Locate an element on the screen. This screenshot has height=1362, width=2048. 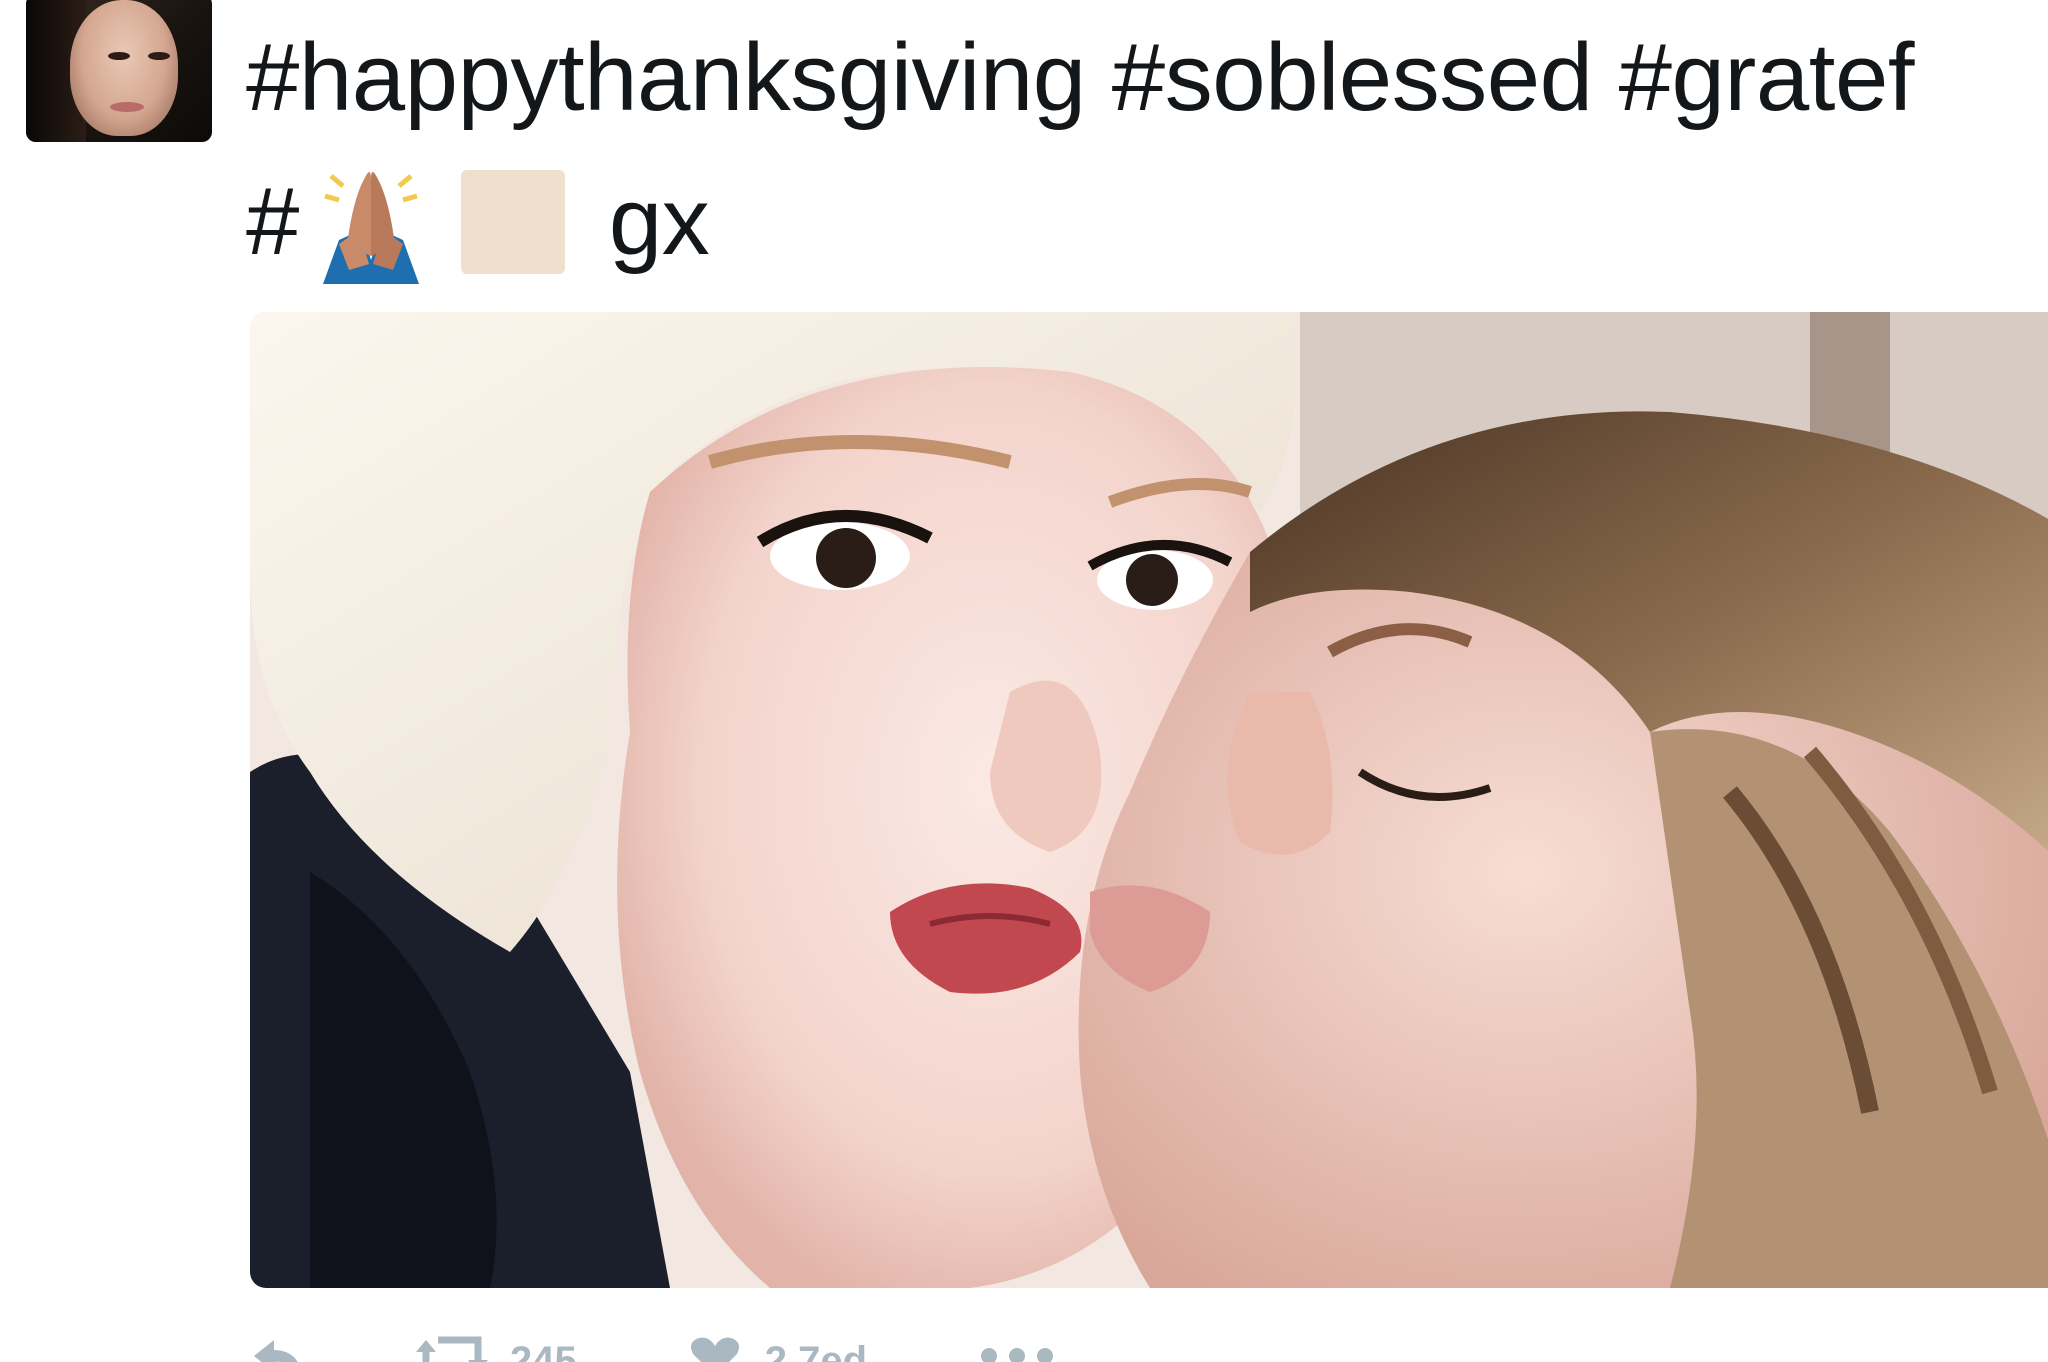
tweet-actions: 245 2,7ed is located at coordinates (708, 1349).